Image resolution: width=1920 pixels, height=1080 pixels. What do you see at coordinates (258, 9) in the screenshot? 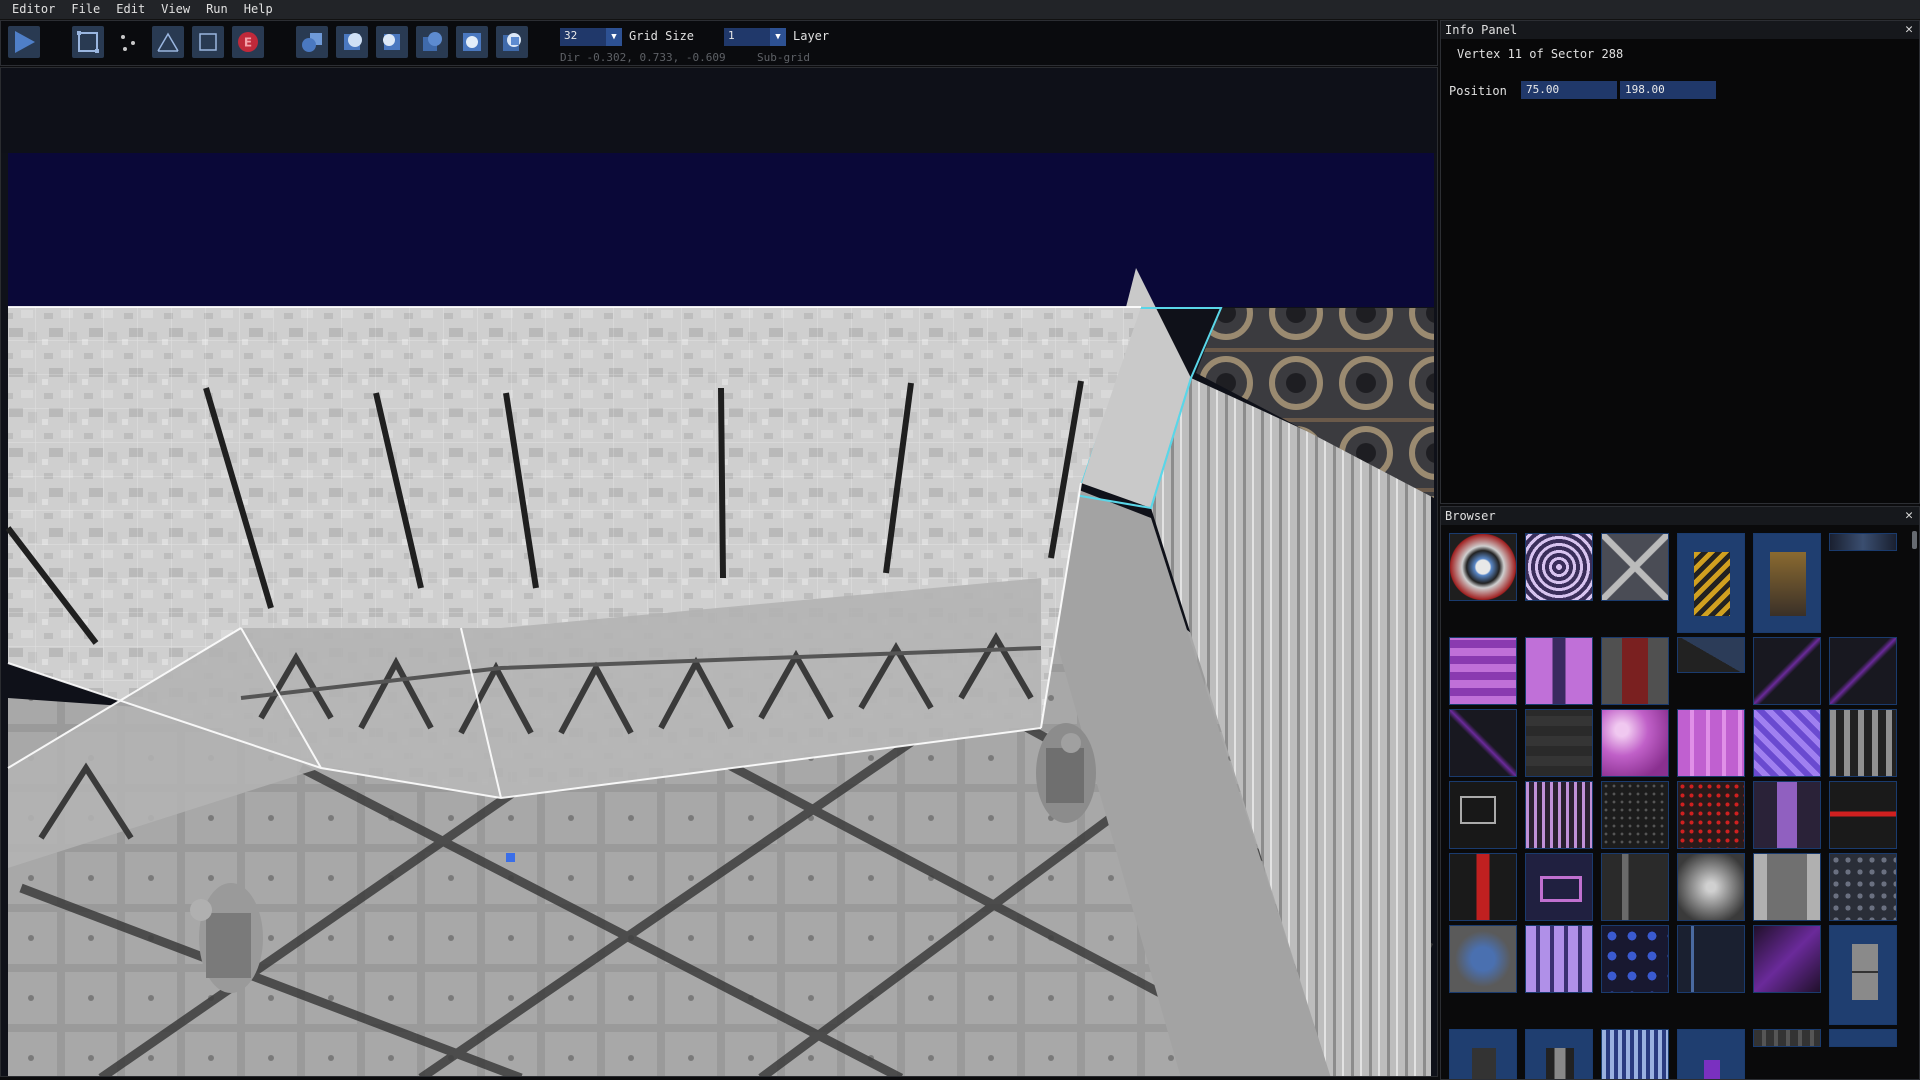
I see `menu-help: Help` at bounding box center [258, 9].